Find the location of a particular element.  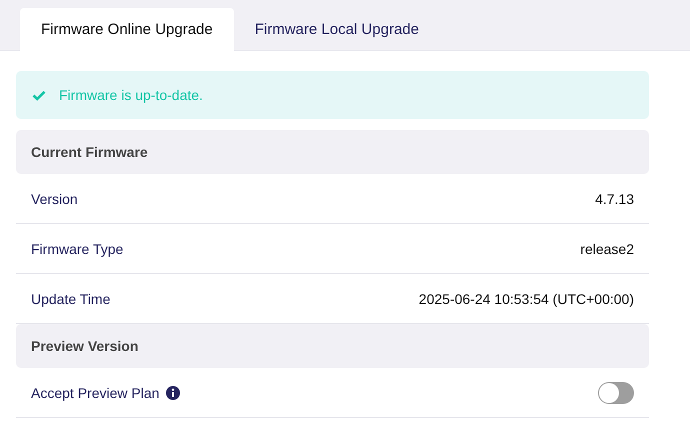

alert-message: Firmware is up-to-date. is located at coordinates (131, 95).